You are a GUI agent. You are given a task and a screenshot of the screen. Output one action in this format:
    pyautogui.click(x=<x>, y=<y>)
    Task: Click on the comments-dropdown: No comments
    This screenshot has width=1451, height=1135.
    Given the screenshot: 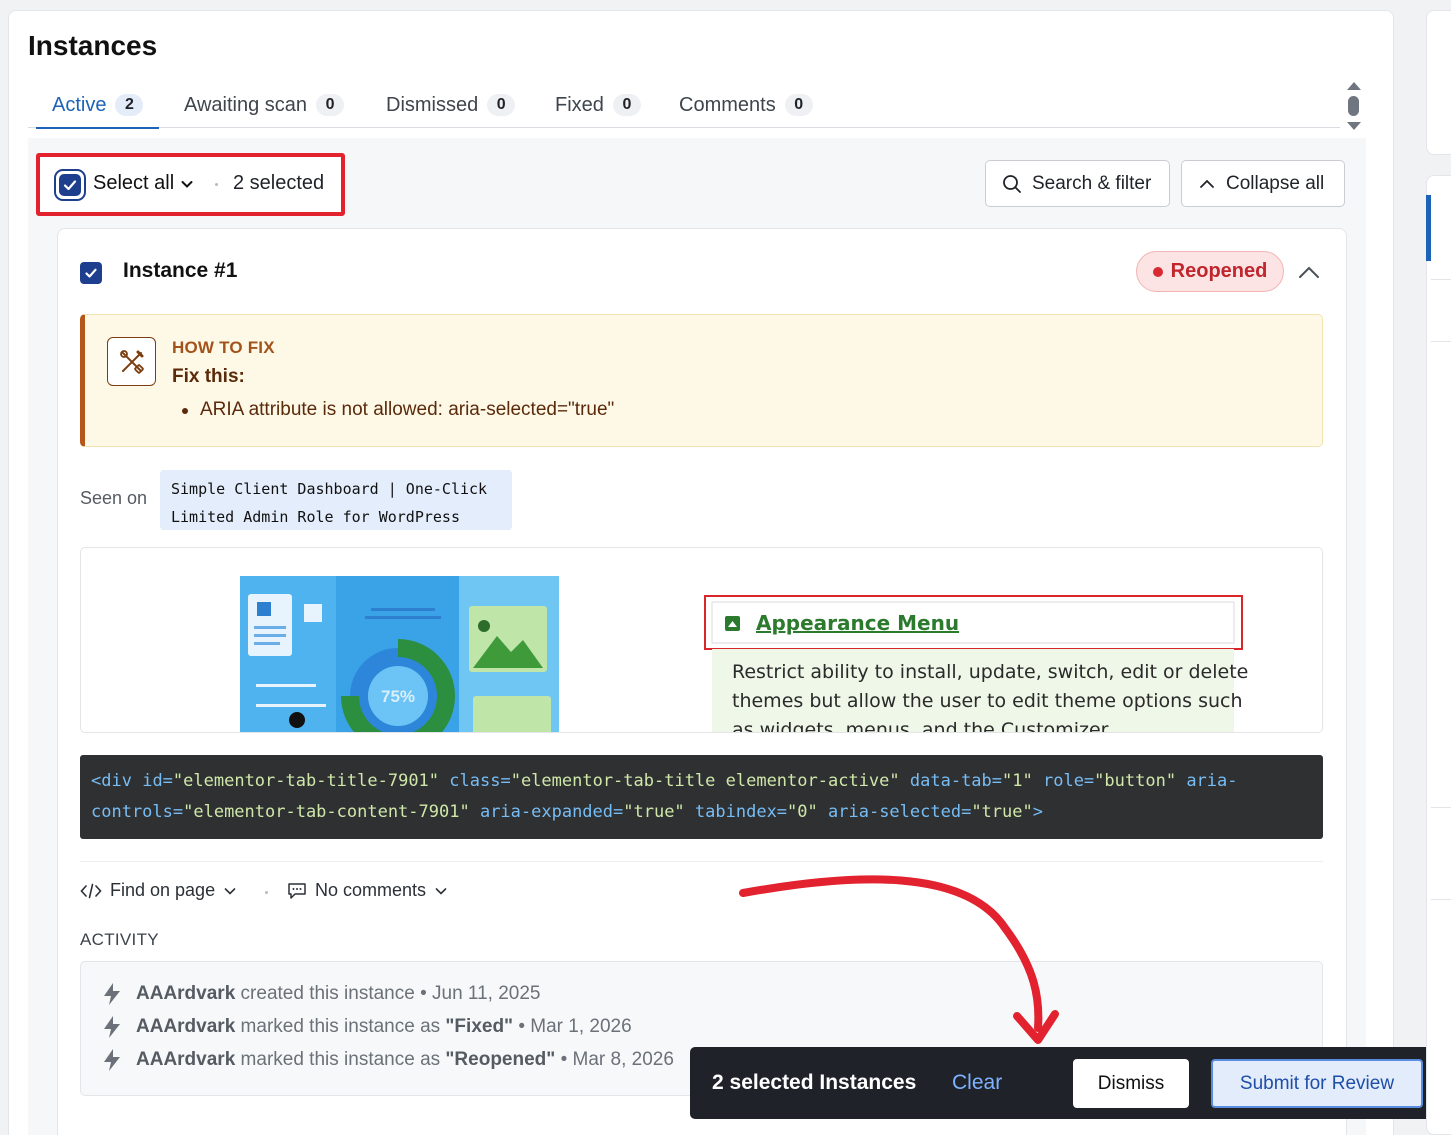 What is the action you would take?
    pyautogui.click(x=367, y=890)
    